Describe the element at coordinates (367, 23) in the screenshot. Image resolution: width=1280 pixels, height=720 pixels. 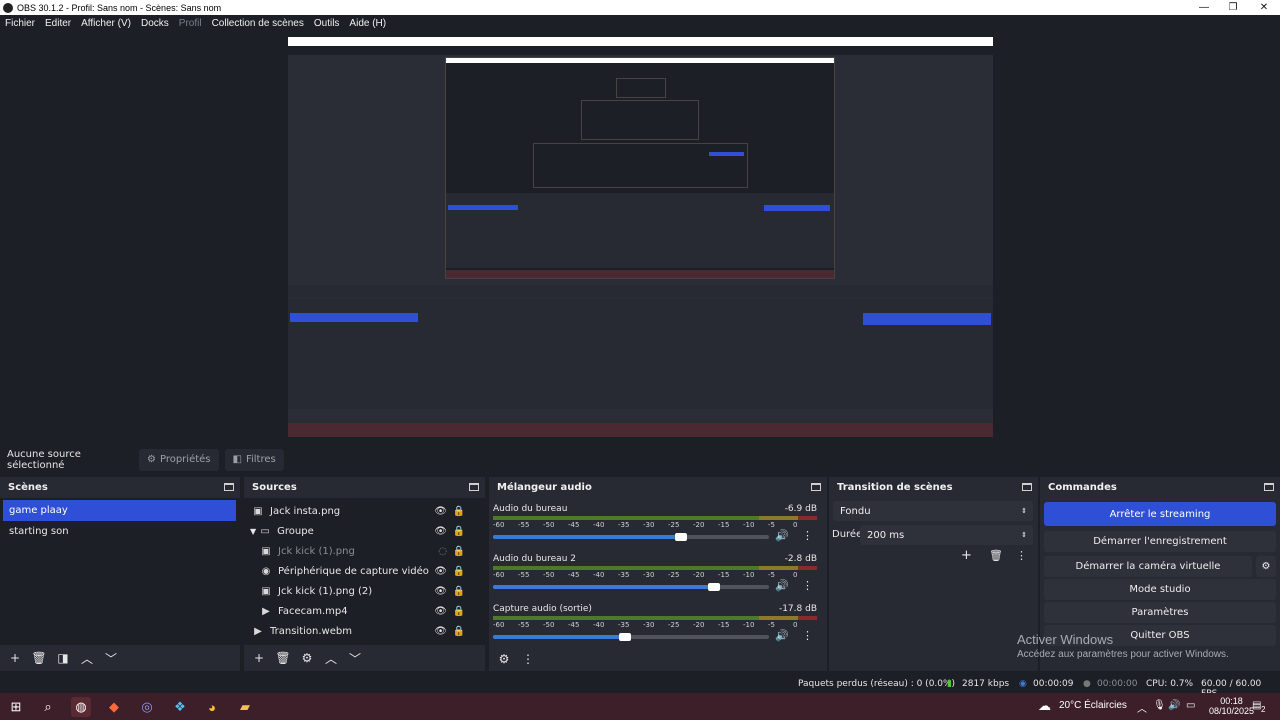
I see `menu-aide: Aide (H)` at that location.